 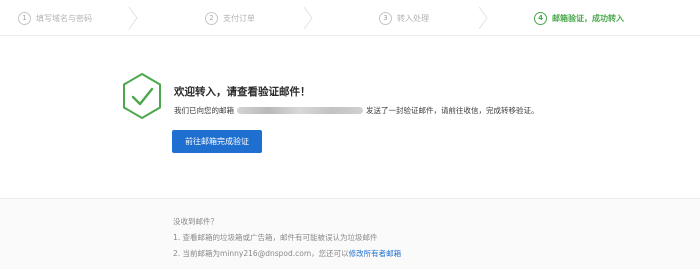 I want to click on step-1: 1 填写域名与密码, so click(x=55, y=18).